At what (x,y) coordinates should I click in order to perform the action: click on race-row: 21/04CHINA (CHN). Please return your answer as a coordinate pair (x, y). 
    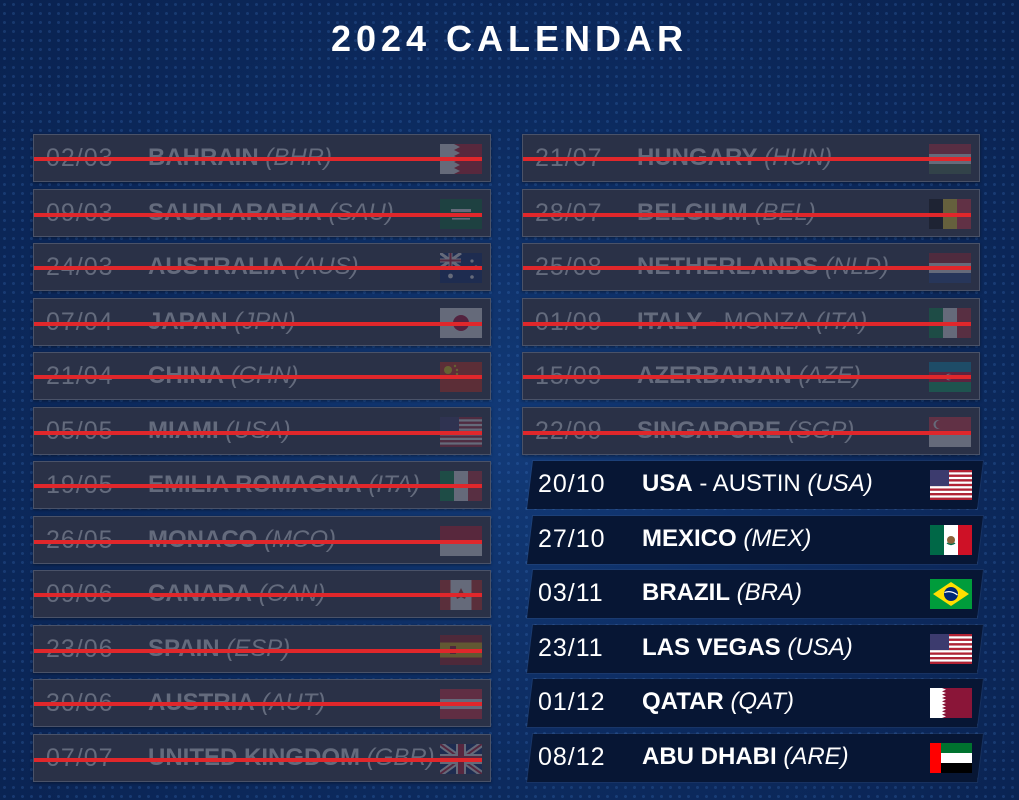
    Looking at the image, I should click on (262, 376).